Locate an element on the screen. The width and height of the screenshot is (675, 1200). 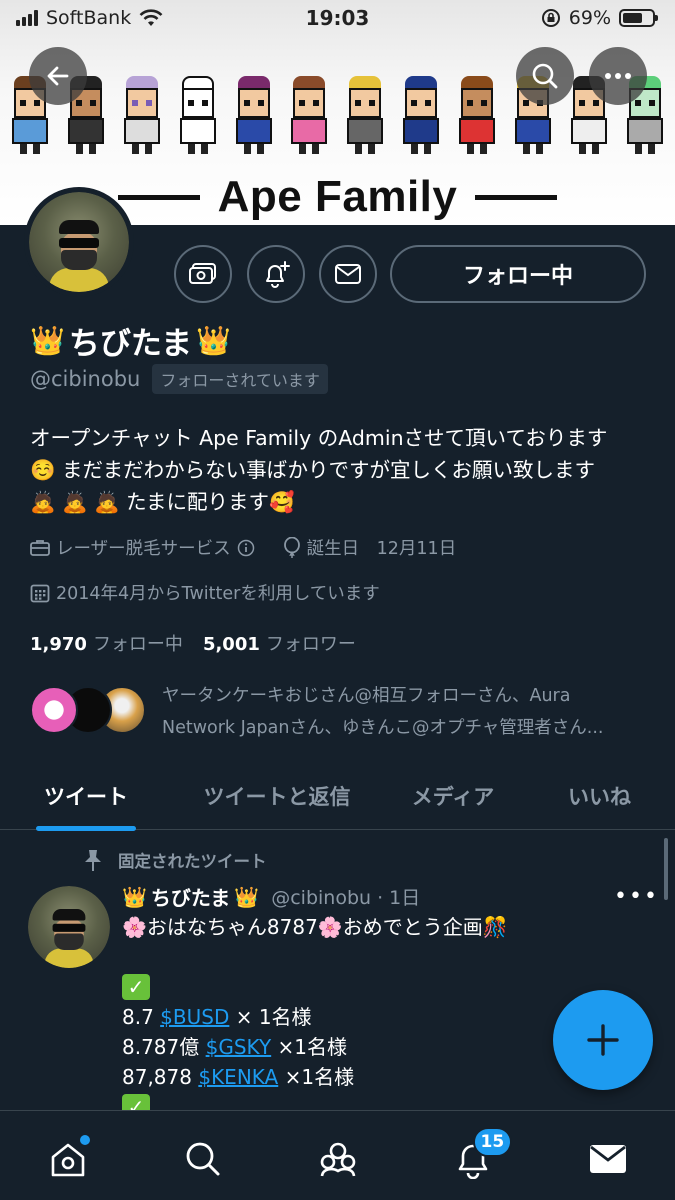
nav-communities is located at coordinates (338, 1159).